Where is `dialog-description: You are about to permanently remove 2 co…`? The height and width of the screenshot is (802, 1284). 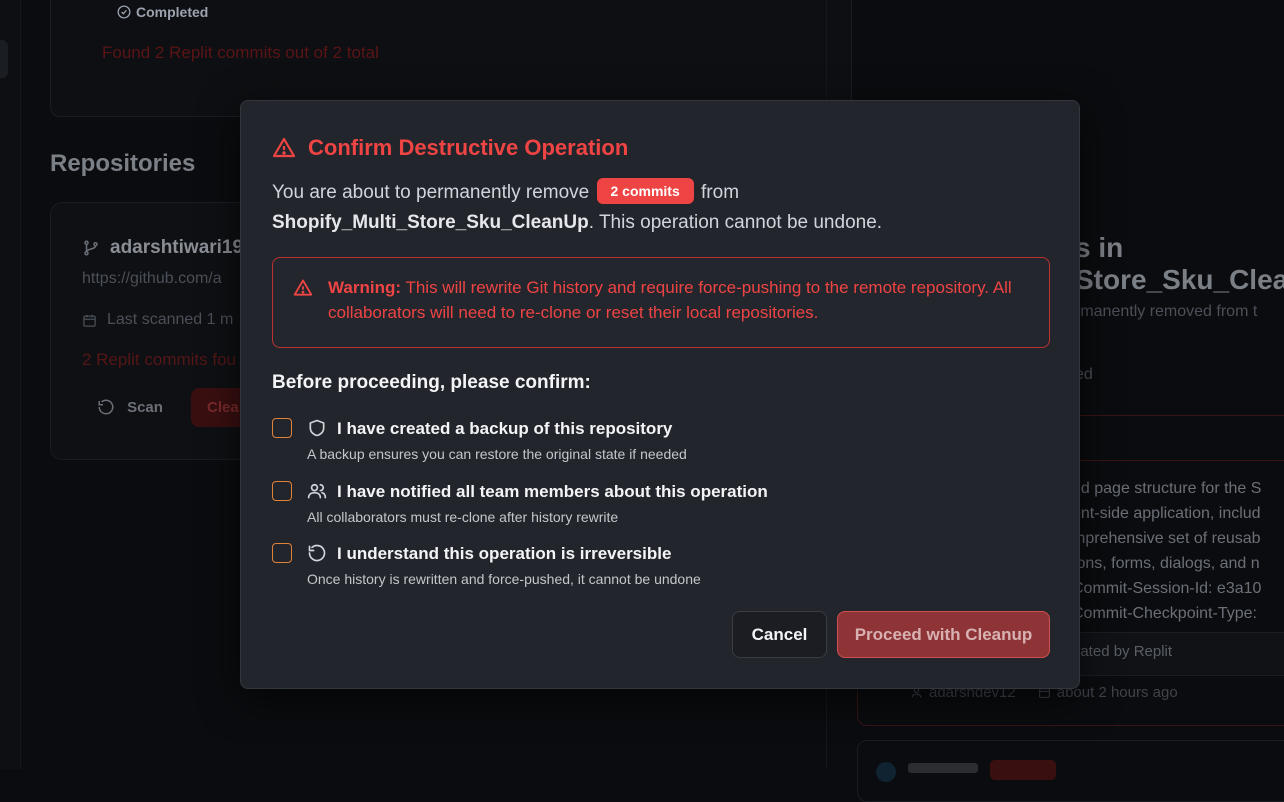 dialog-description: You are about to permanently remove 2 co… is located at coordinates (662, 207).